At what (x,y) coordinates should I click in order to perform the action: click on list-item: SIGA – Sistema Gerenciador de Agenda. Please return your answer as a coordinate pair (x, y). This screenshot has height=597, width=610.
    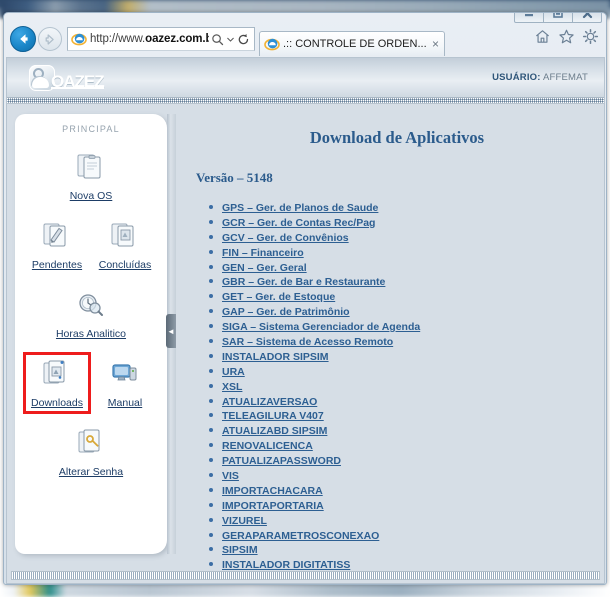
    Looking at the image, I should click on (404, 327).